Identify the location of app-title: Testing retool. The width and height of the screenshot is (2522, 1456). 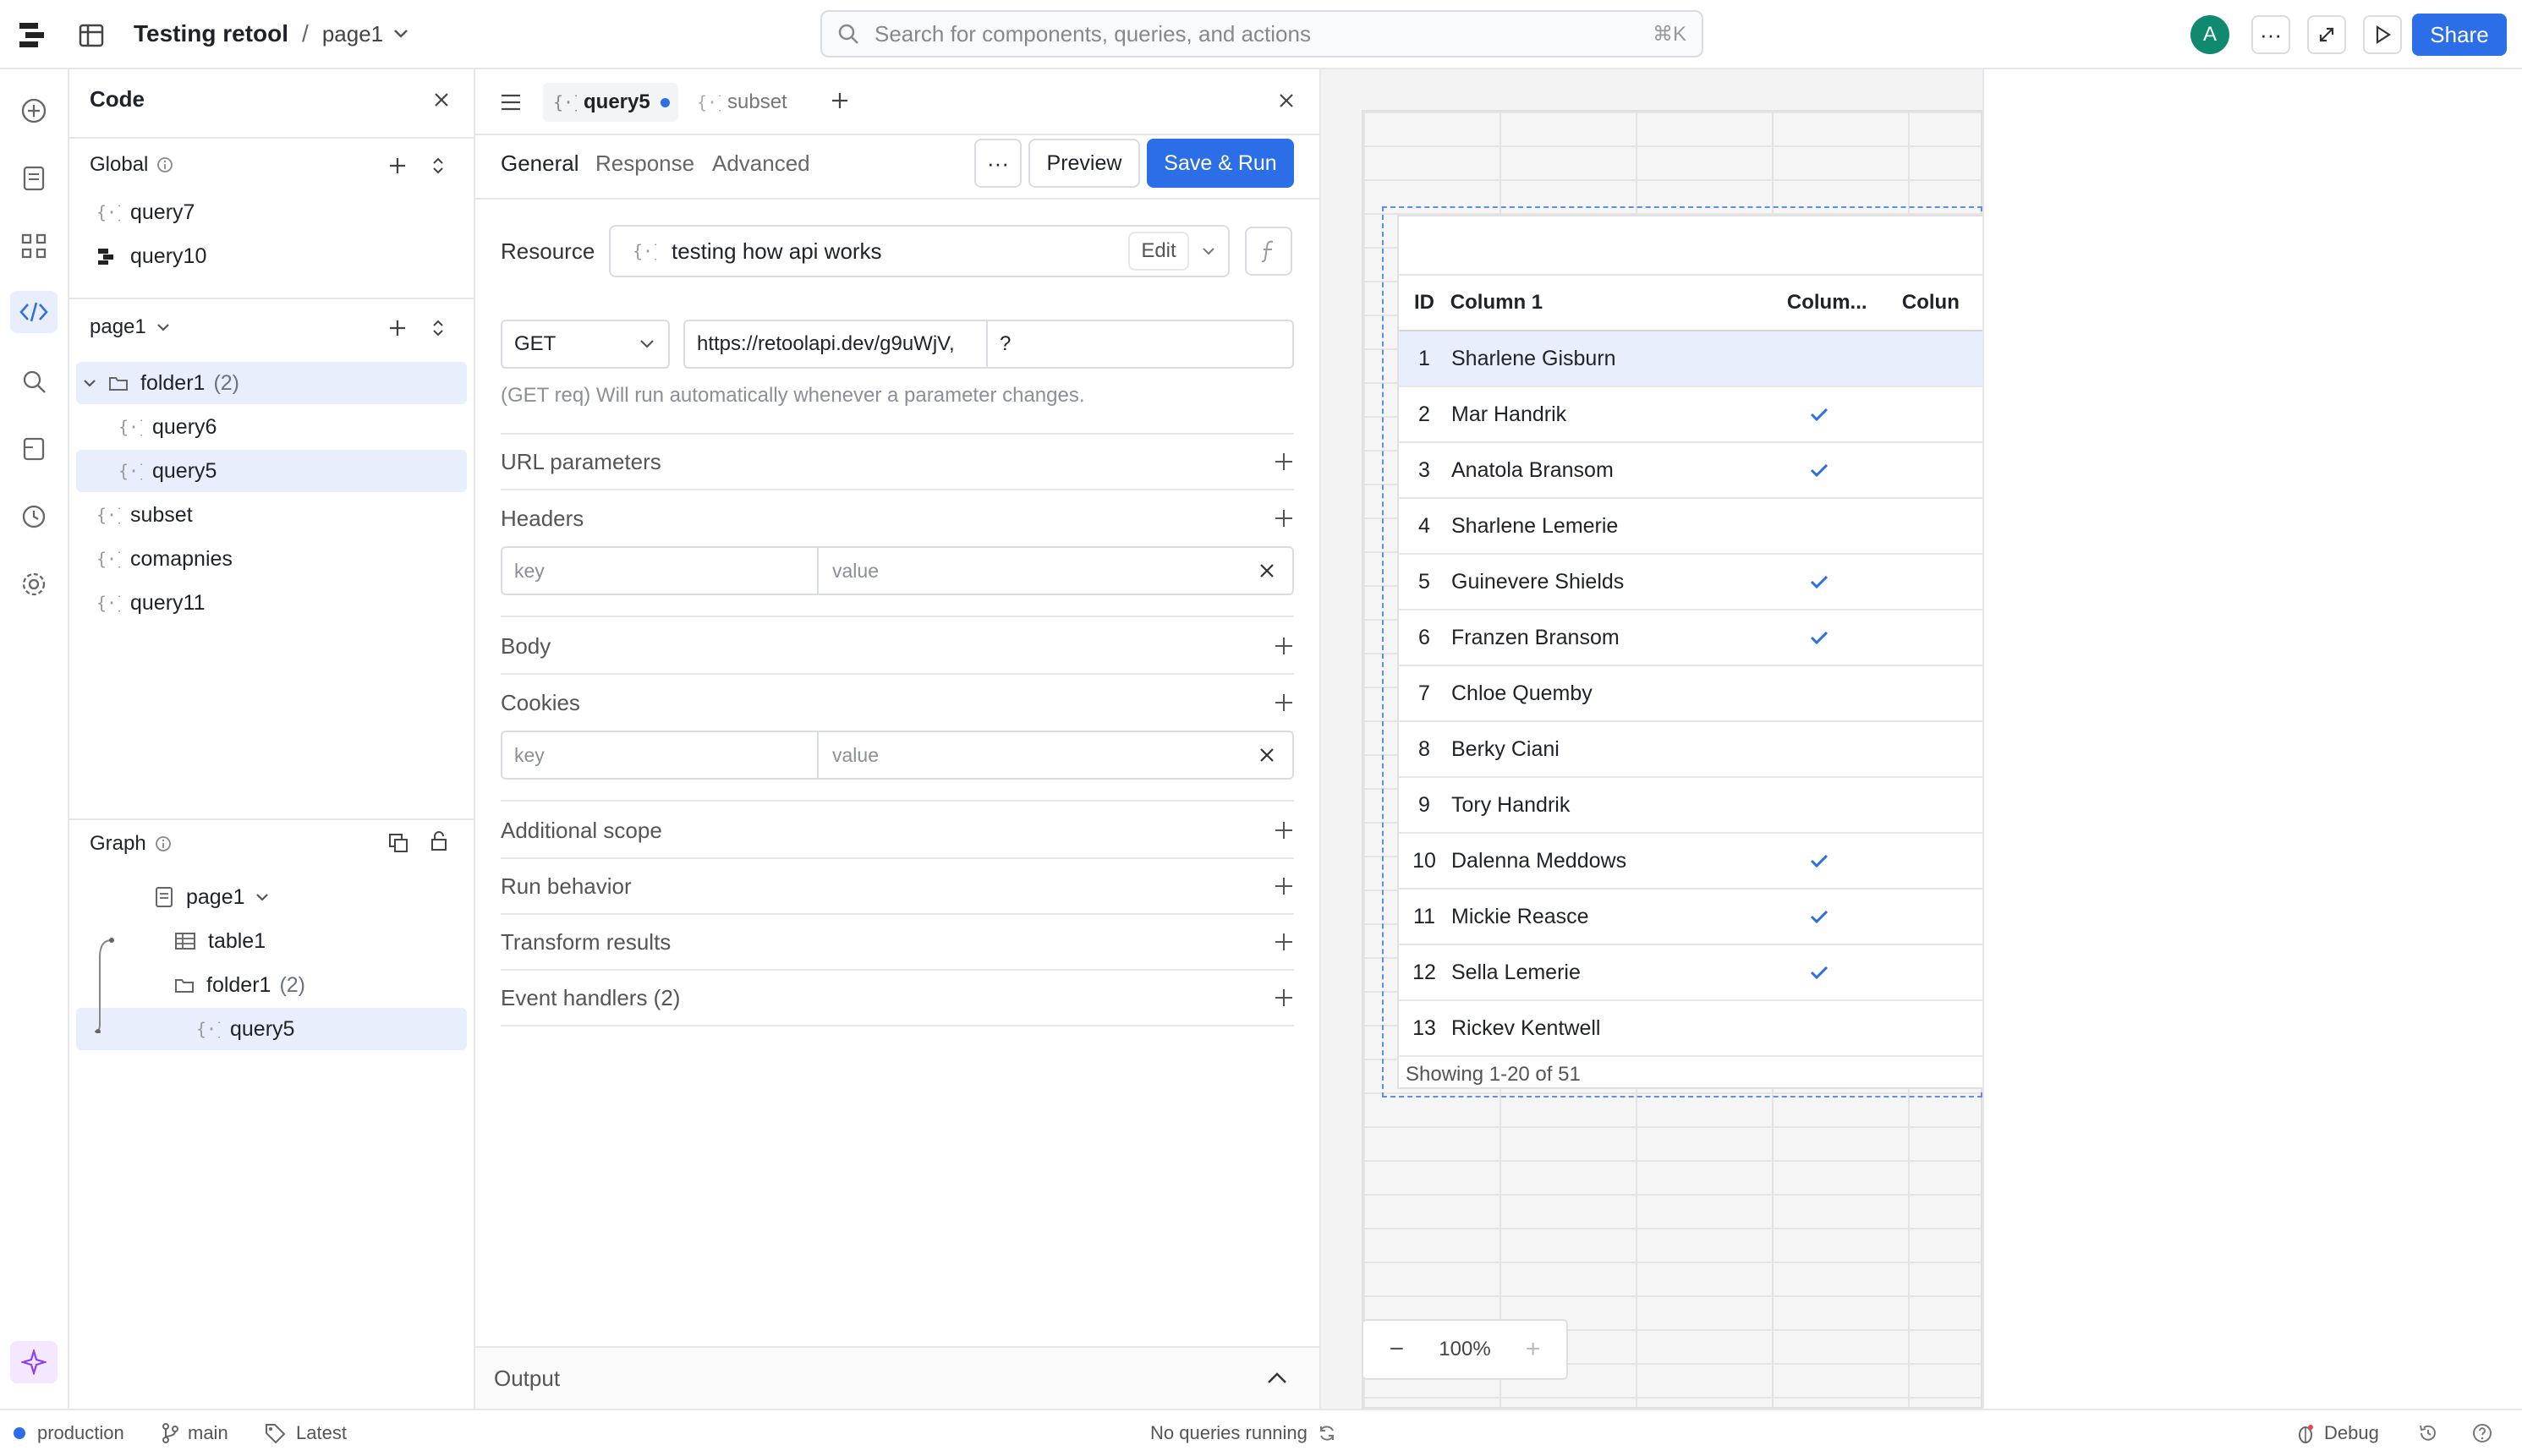
(211, 33).